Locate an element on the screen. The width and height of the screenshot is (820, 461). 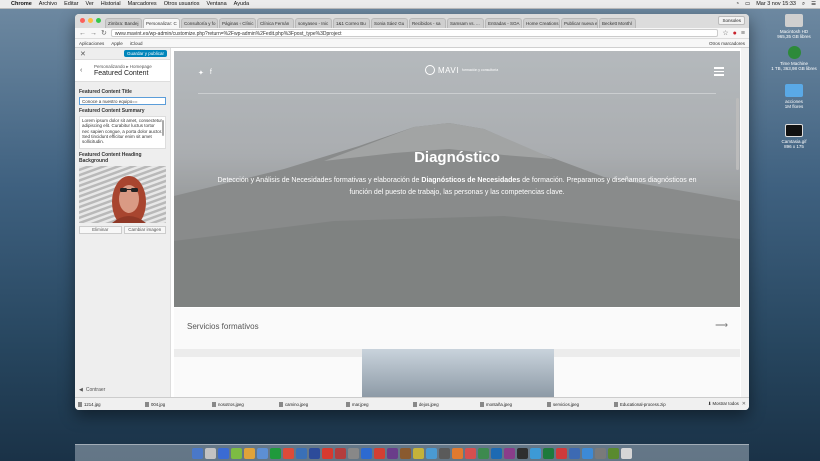
site-logo: MAVI formación y consultoría is located at coordinates (461, 70).